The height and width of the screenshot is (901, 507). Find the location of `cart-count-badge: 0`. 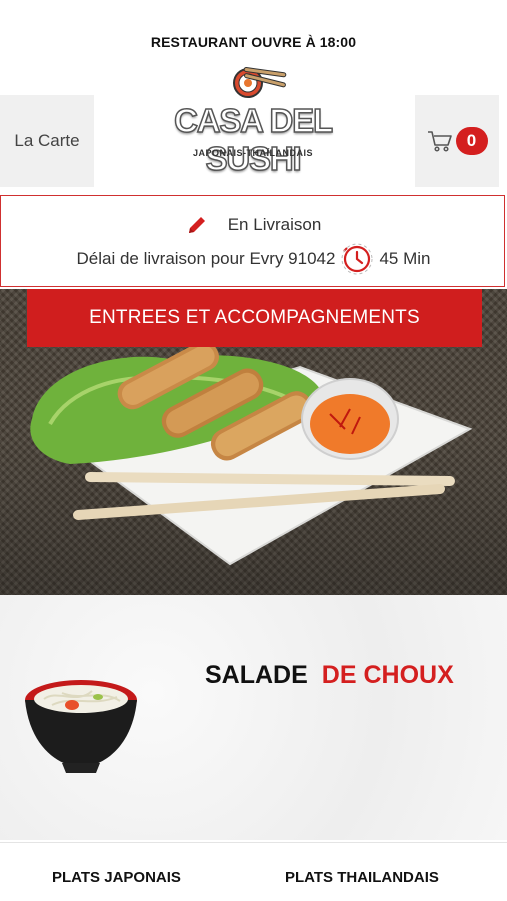

cart-count-badge: 0 is located at coordinates (471, 141).